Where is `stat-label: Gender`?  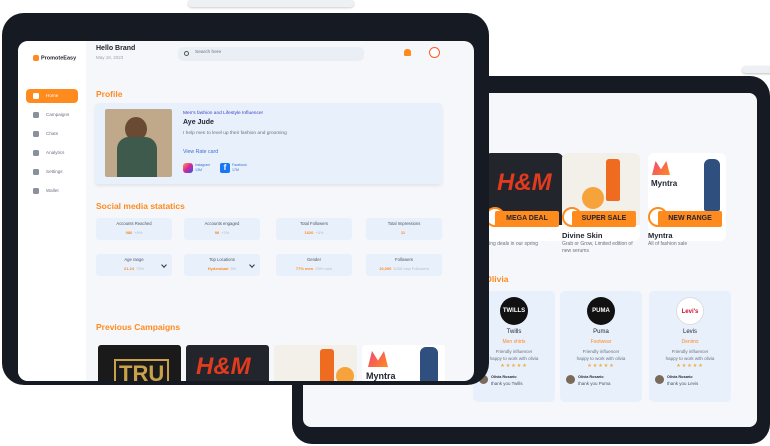 stat-label: Gender is located at coordinates (314, 259).